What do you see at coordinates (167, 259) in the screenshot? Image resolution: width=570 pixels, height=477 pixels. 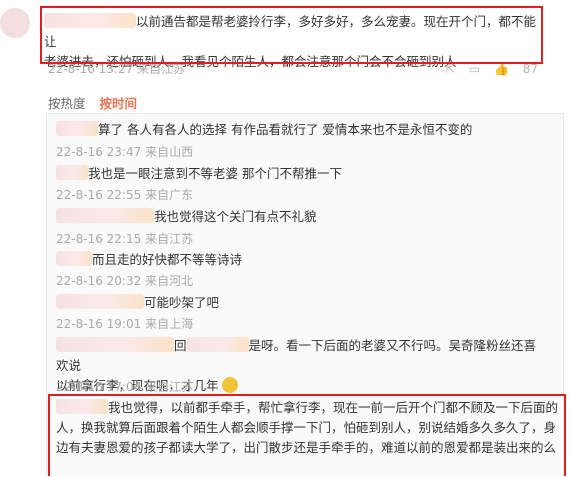 I see `reply-text: 而且走的好快都不等等诗诗` at bounding box center [167, 259].